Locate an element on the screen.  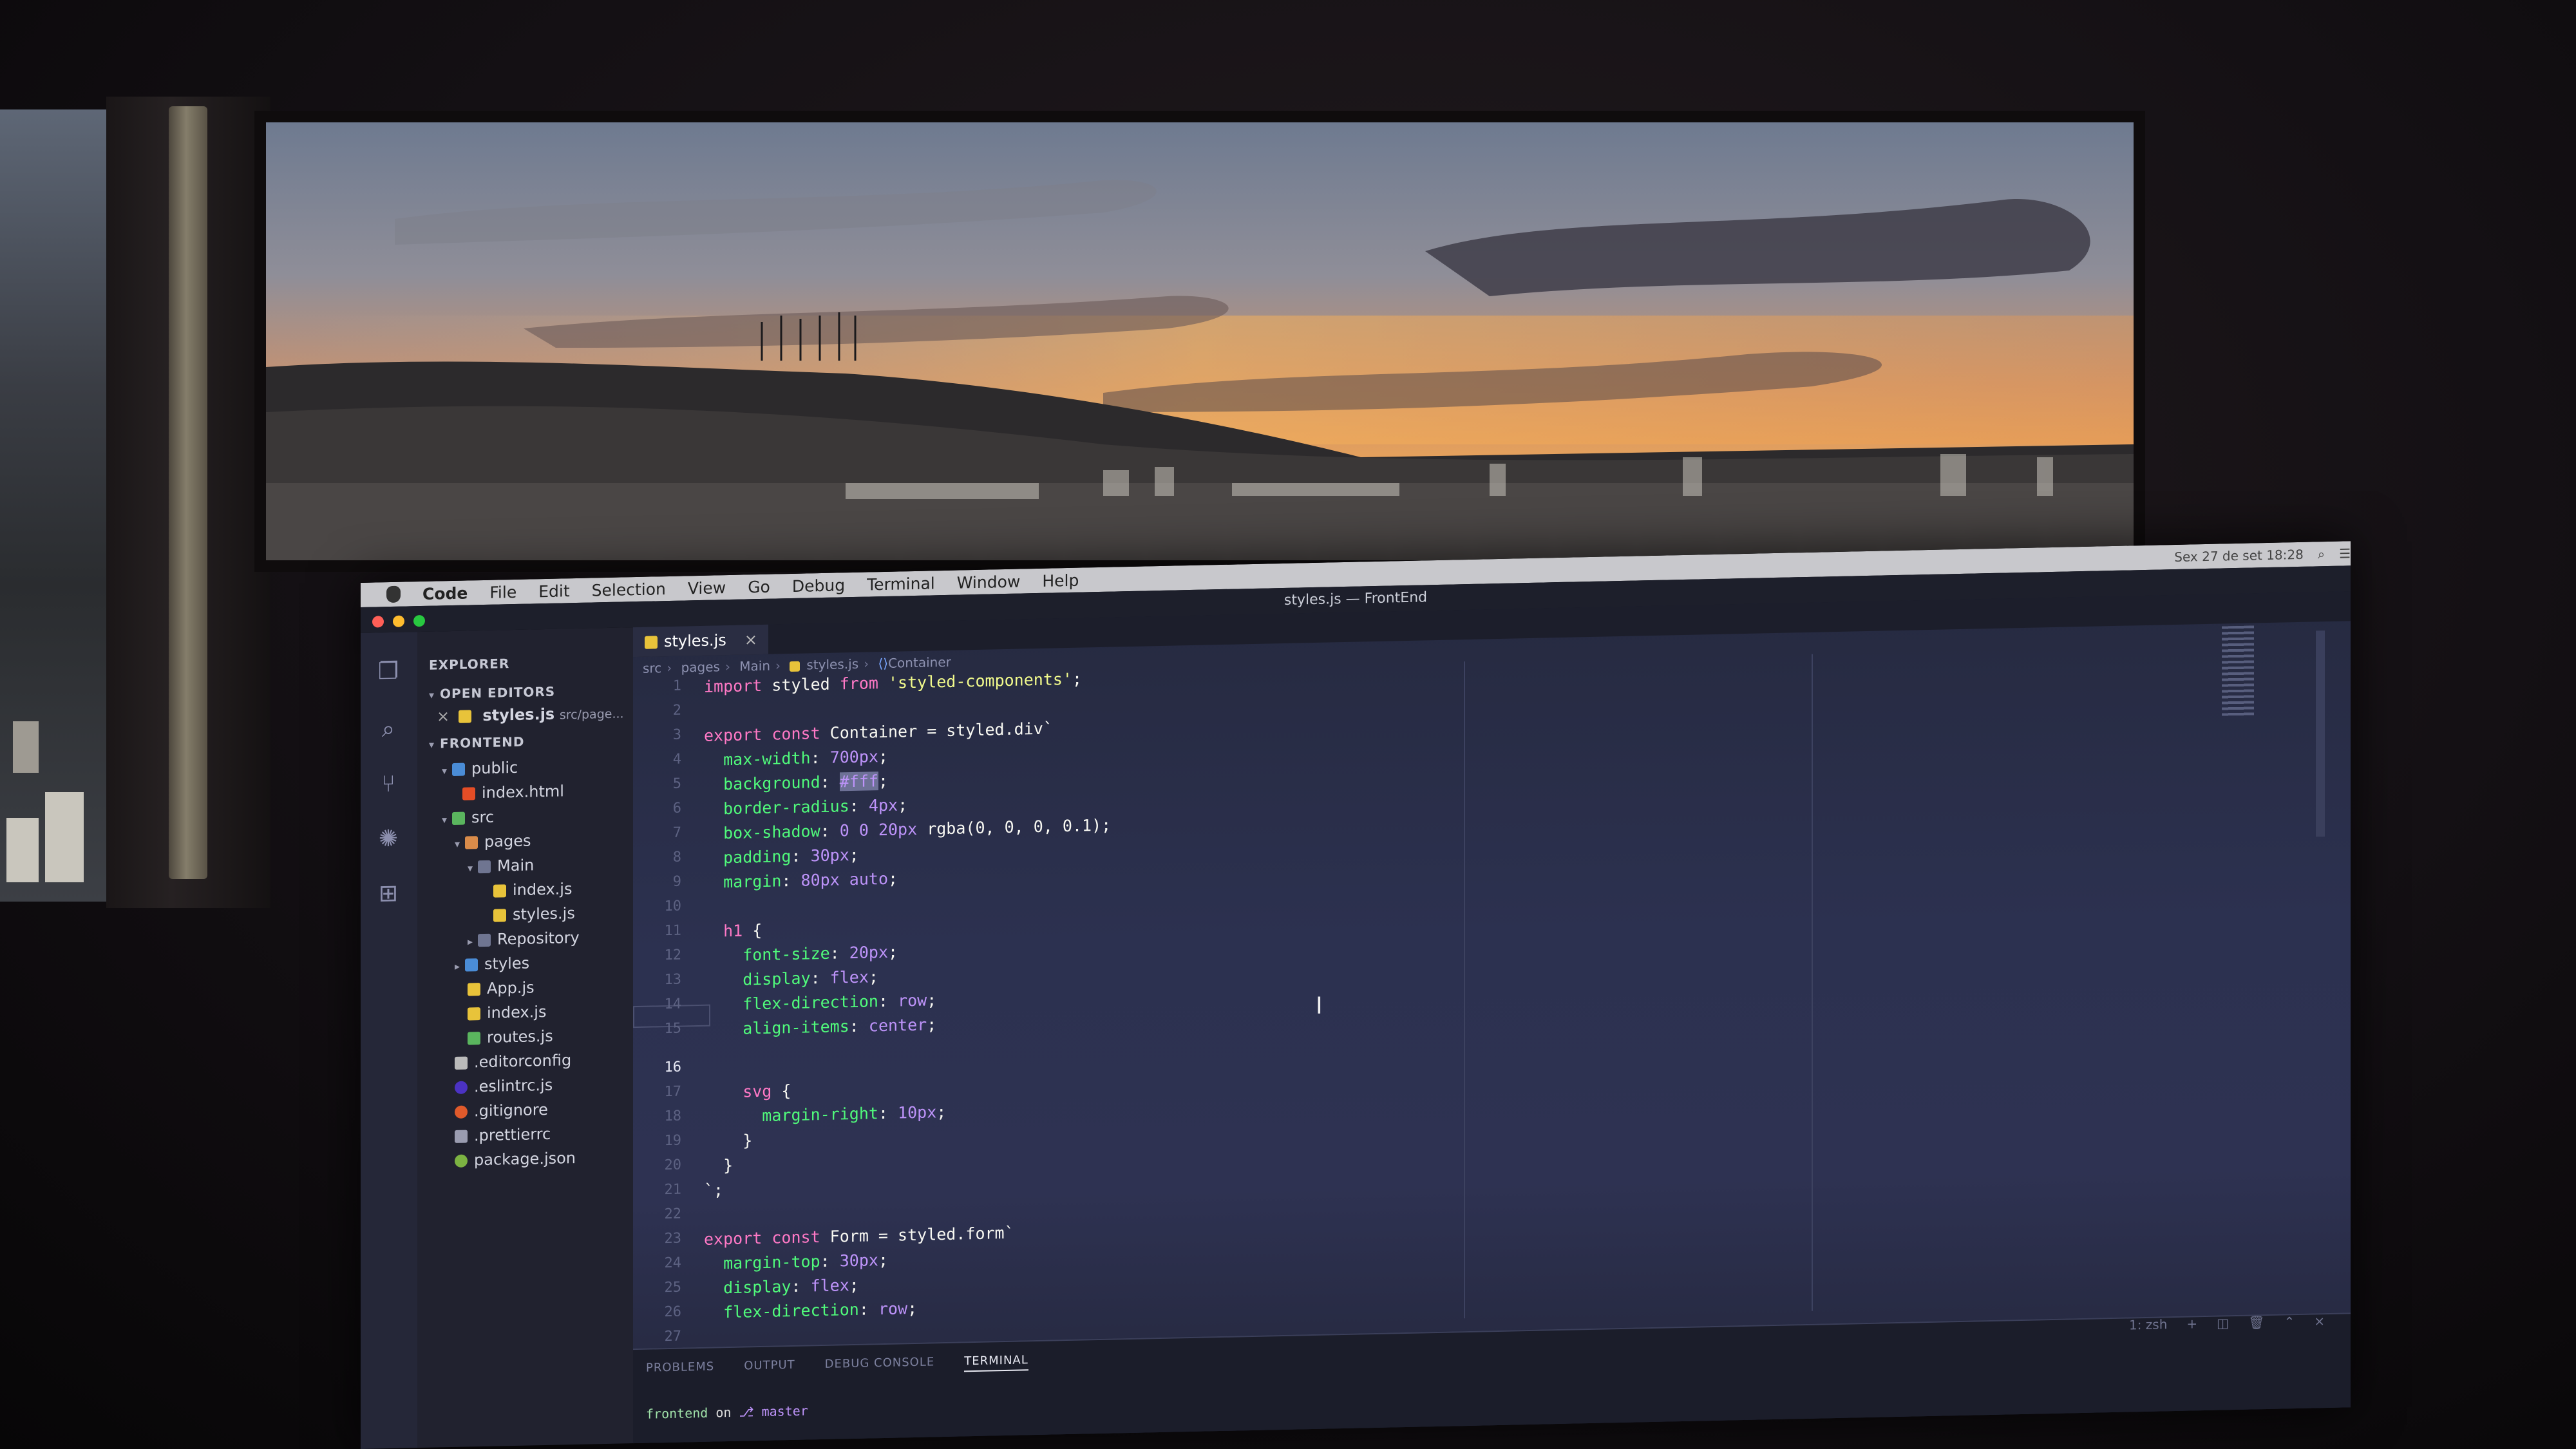
light-reflection is located at coordinates (188, 493).